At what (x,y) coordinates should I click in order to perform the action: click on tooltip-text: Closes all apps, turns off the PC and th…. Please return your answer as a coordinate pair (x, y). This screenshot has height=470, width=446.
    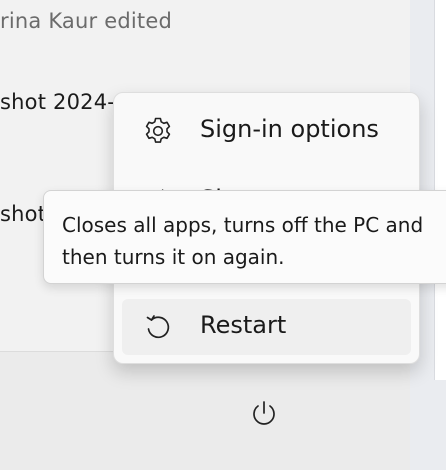
    Looking at the image, I should click on (243, 241).